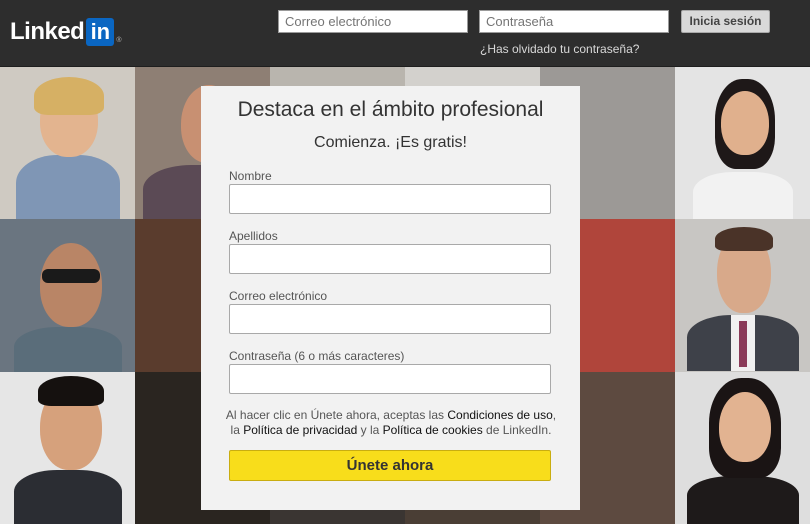  What do you see at coordinates (499, 415) in the screenshot?
I see `conditions-link: Condiciones de uso` at bounding box center [499, 415].